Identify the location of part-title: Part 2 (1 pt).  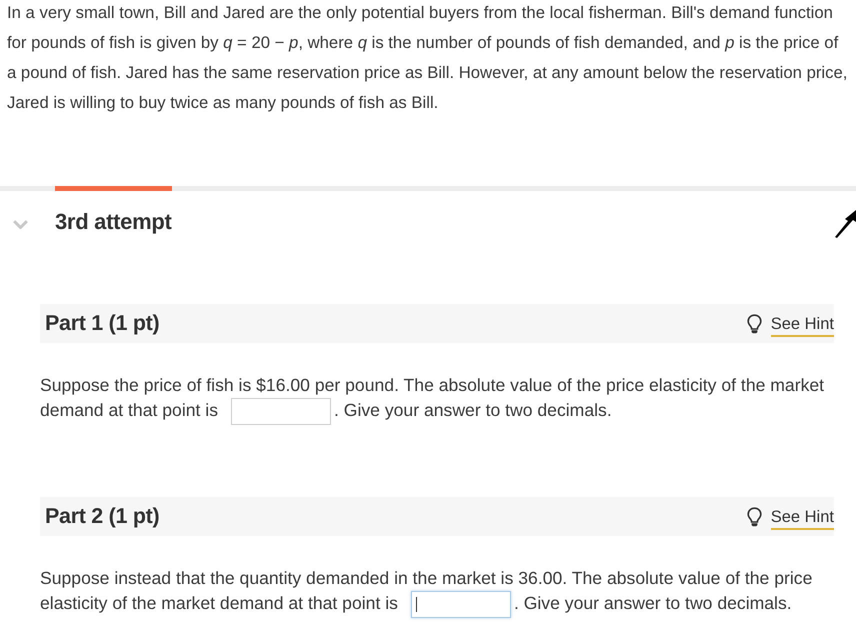
(102, 517).